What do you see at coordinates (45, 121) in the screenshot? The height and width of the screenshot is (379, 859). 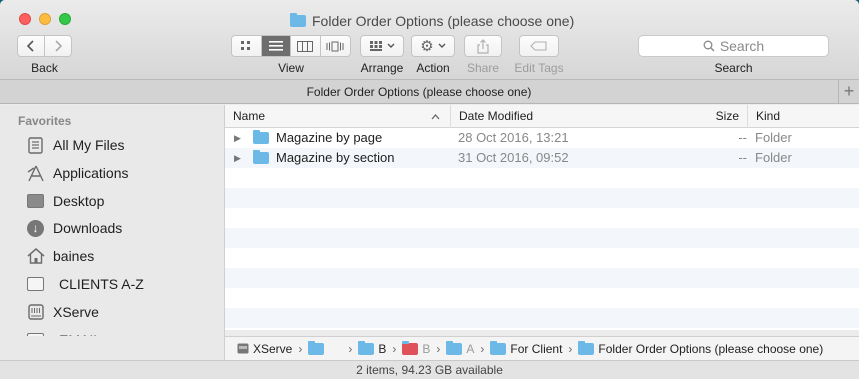 I see `sidebar-heading: Favorites` at bounding box center [45, 121].